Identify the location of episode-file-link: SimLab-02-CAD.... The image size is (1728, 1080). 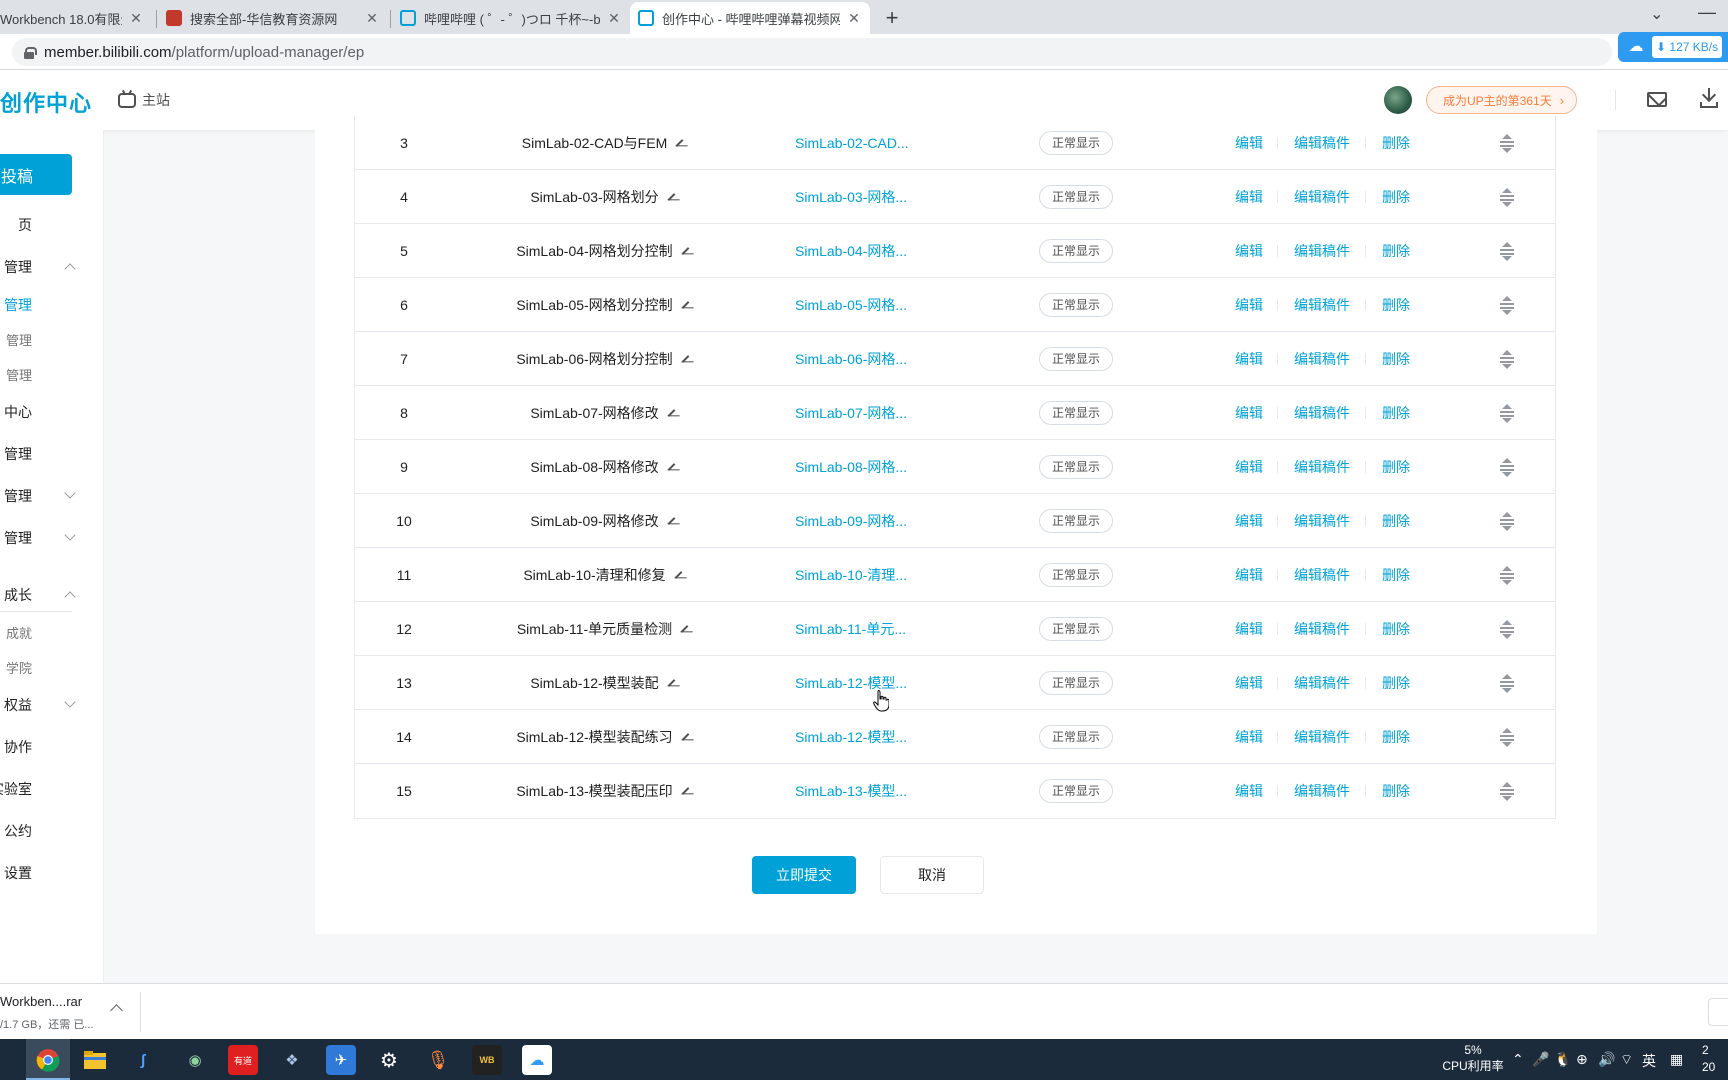
(885, 143).